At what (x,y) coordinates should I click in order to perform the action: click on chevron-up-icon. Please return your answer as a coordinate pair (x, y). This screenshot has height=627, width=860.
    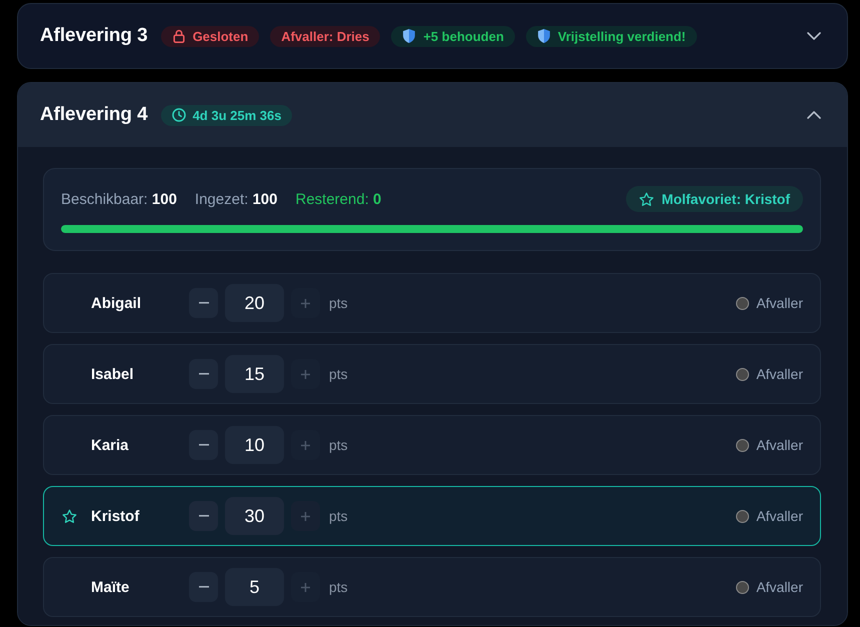
    Looking at the image, I should click on (814, 115).